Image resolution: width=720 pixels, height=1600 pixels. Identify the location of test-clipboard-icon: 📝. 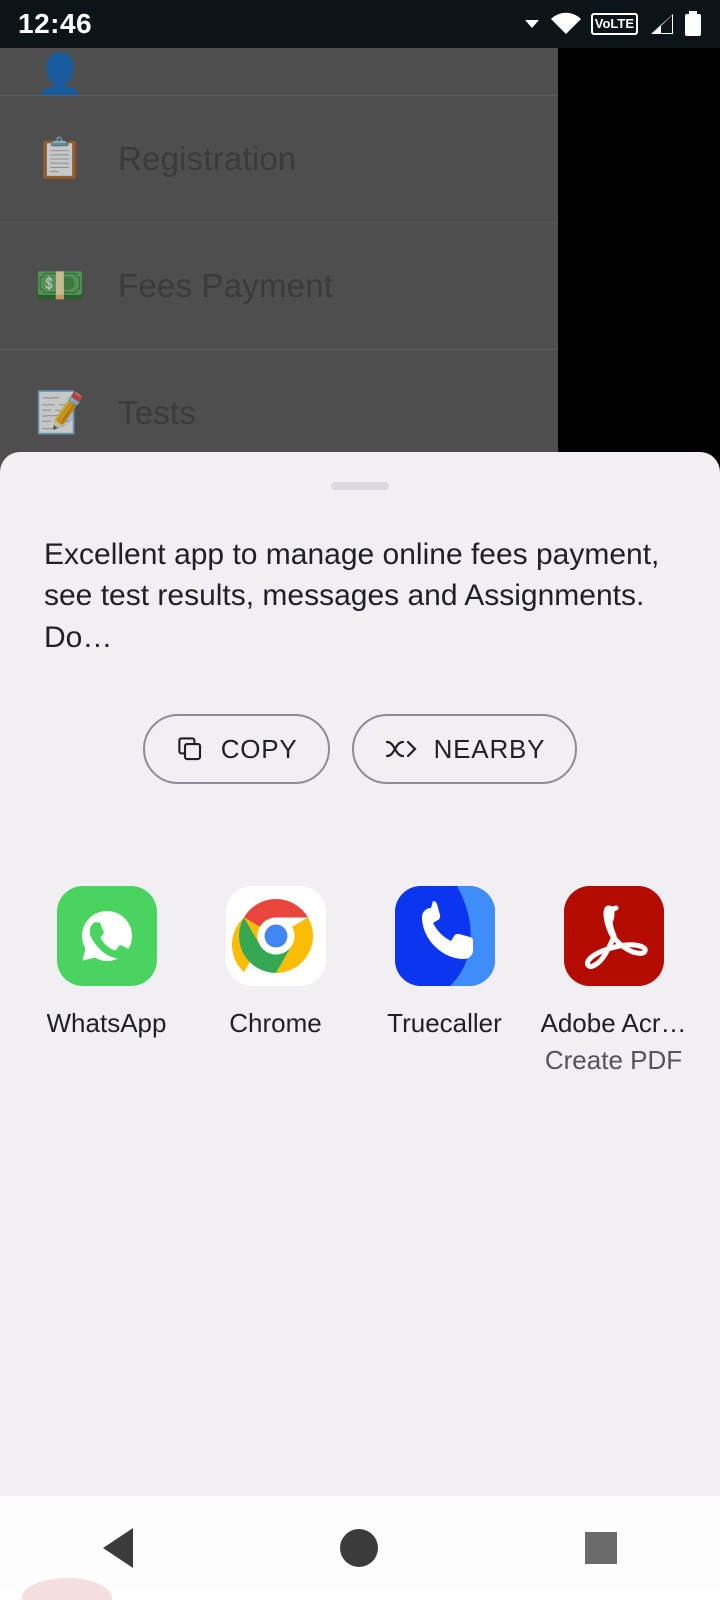
(60, 413).